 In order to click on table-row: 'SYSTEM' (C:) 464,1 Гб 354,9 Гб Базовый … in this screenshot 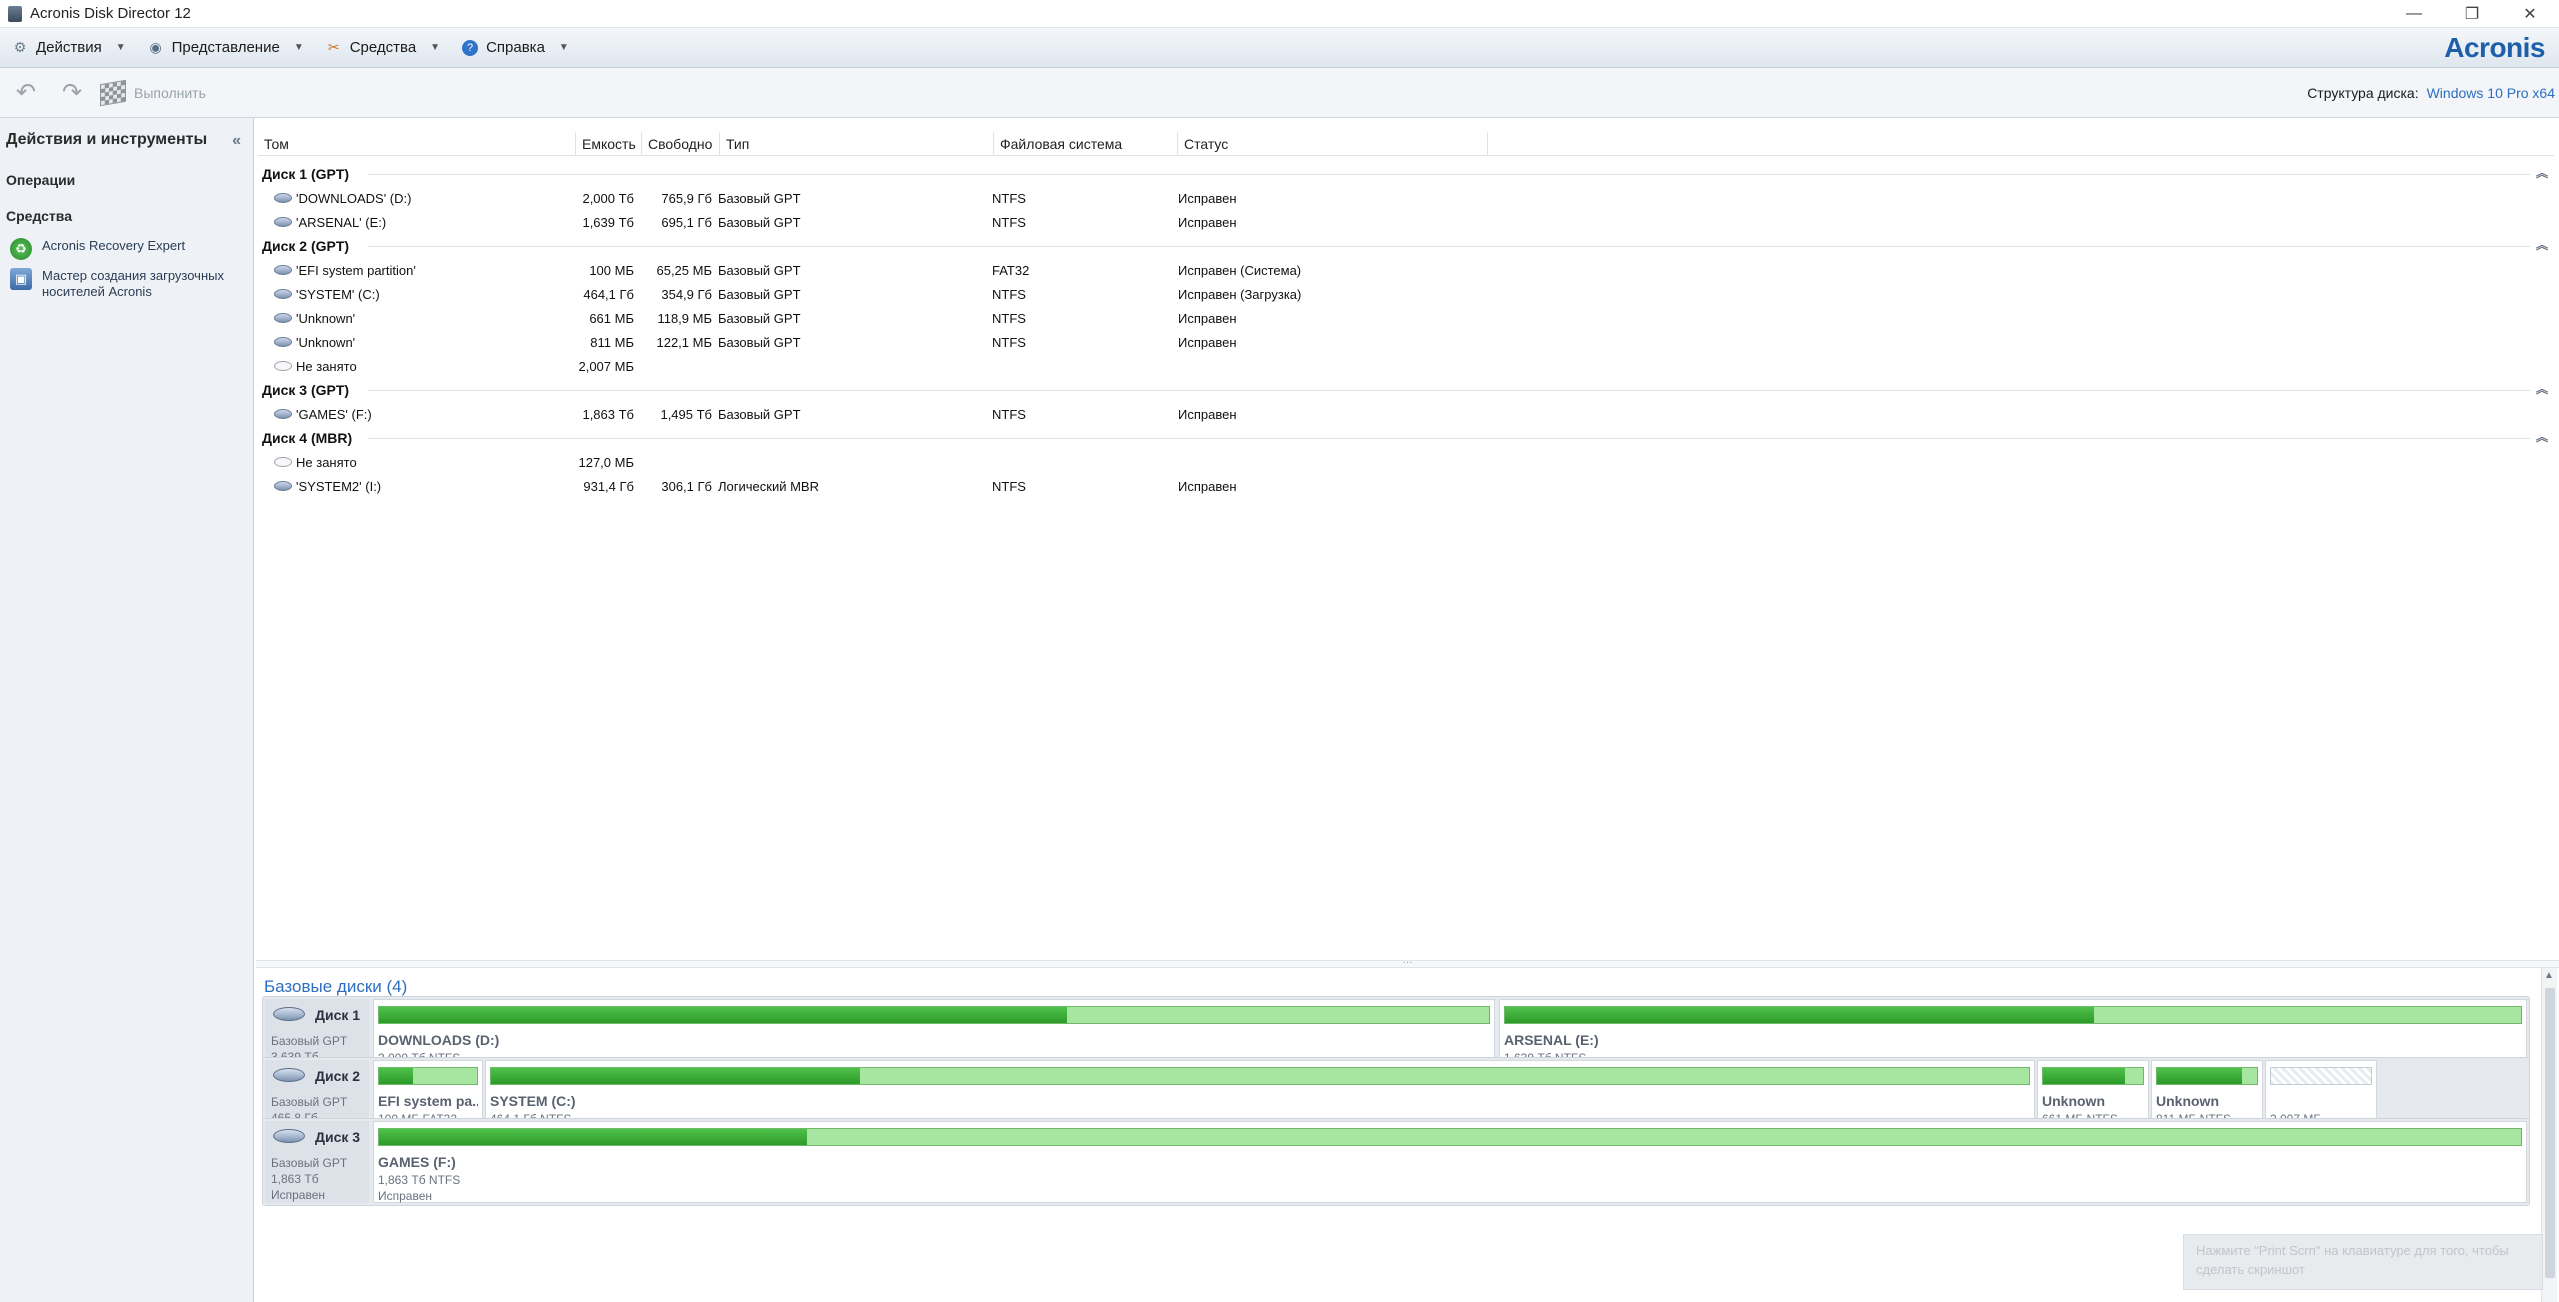, I will do `click(1406, 294)`.